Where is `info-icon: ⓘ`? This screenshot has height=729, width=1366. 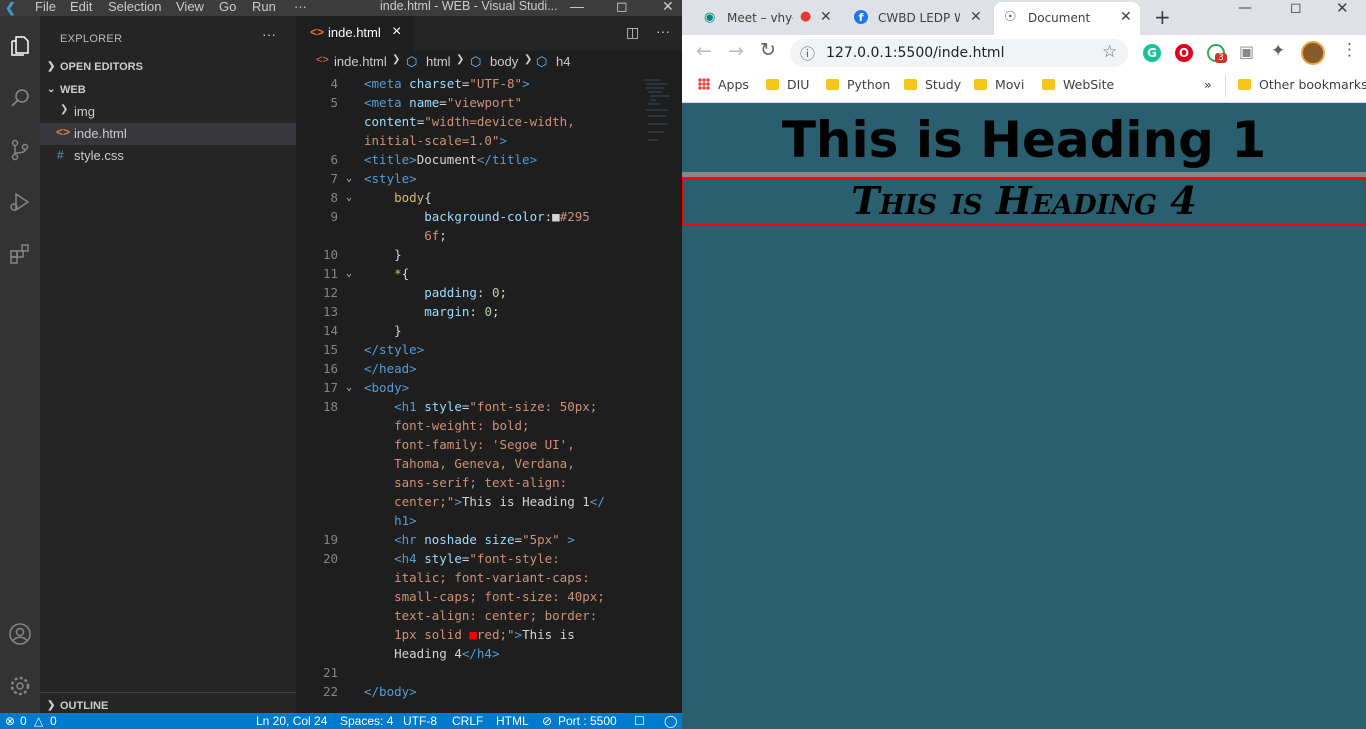
info-icon: ⓘ is located at coordinates (807, 53).